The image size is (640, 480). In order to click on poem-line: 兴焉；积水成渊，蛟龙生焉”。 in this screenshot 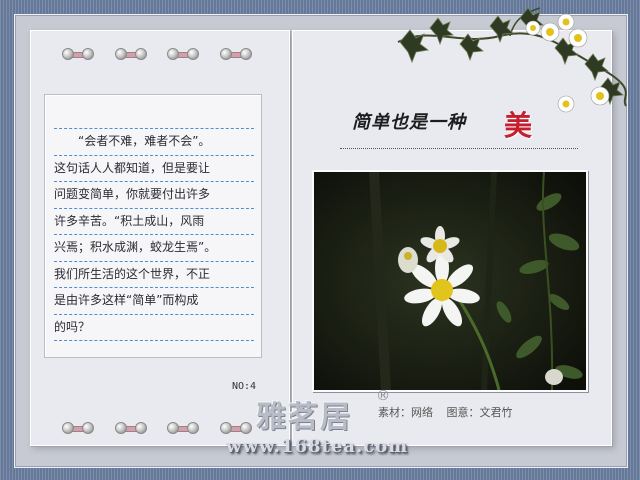, I will do `click(154, 248)`.